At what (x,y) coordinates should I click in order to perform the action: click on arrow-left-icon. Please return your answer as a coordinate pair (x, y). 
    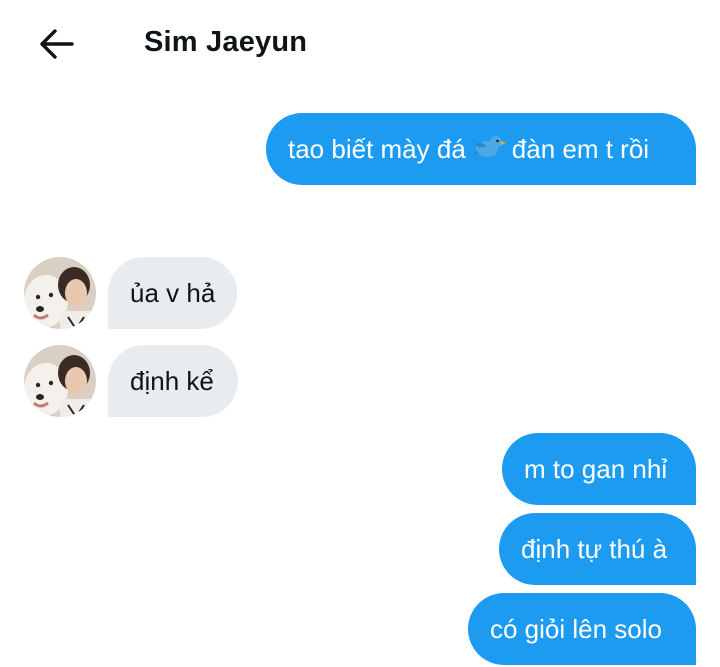
    Looking at the image, I should click on (57, 44).